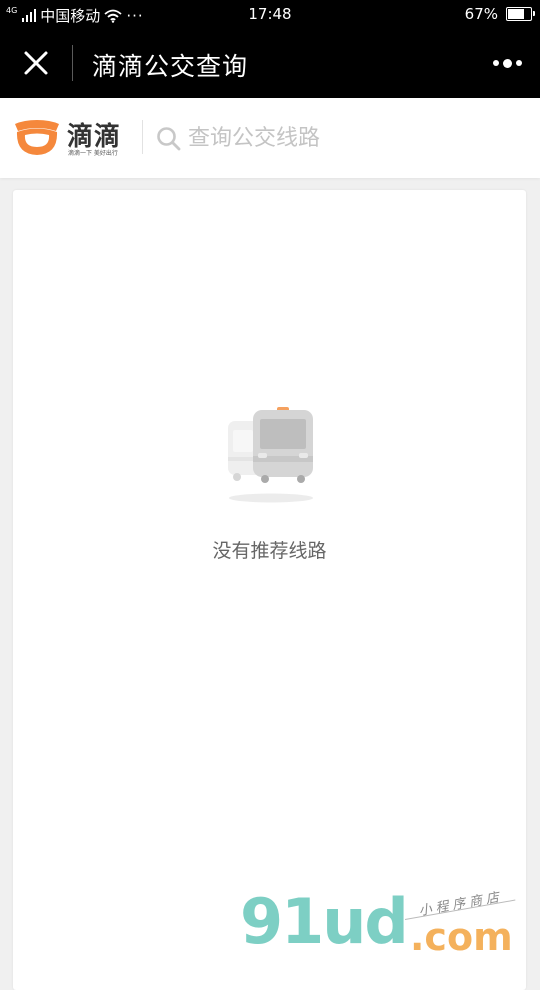  What do you see at coordinates (169, 139) in the screenshot?
I see `search-icon` at bounding box center [169, 139].